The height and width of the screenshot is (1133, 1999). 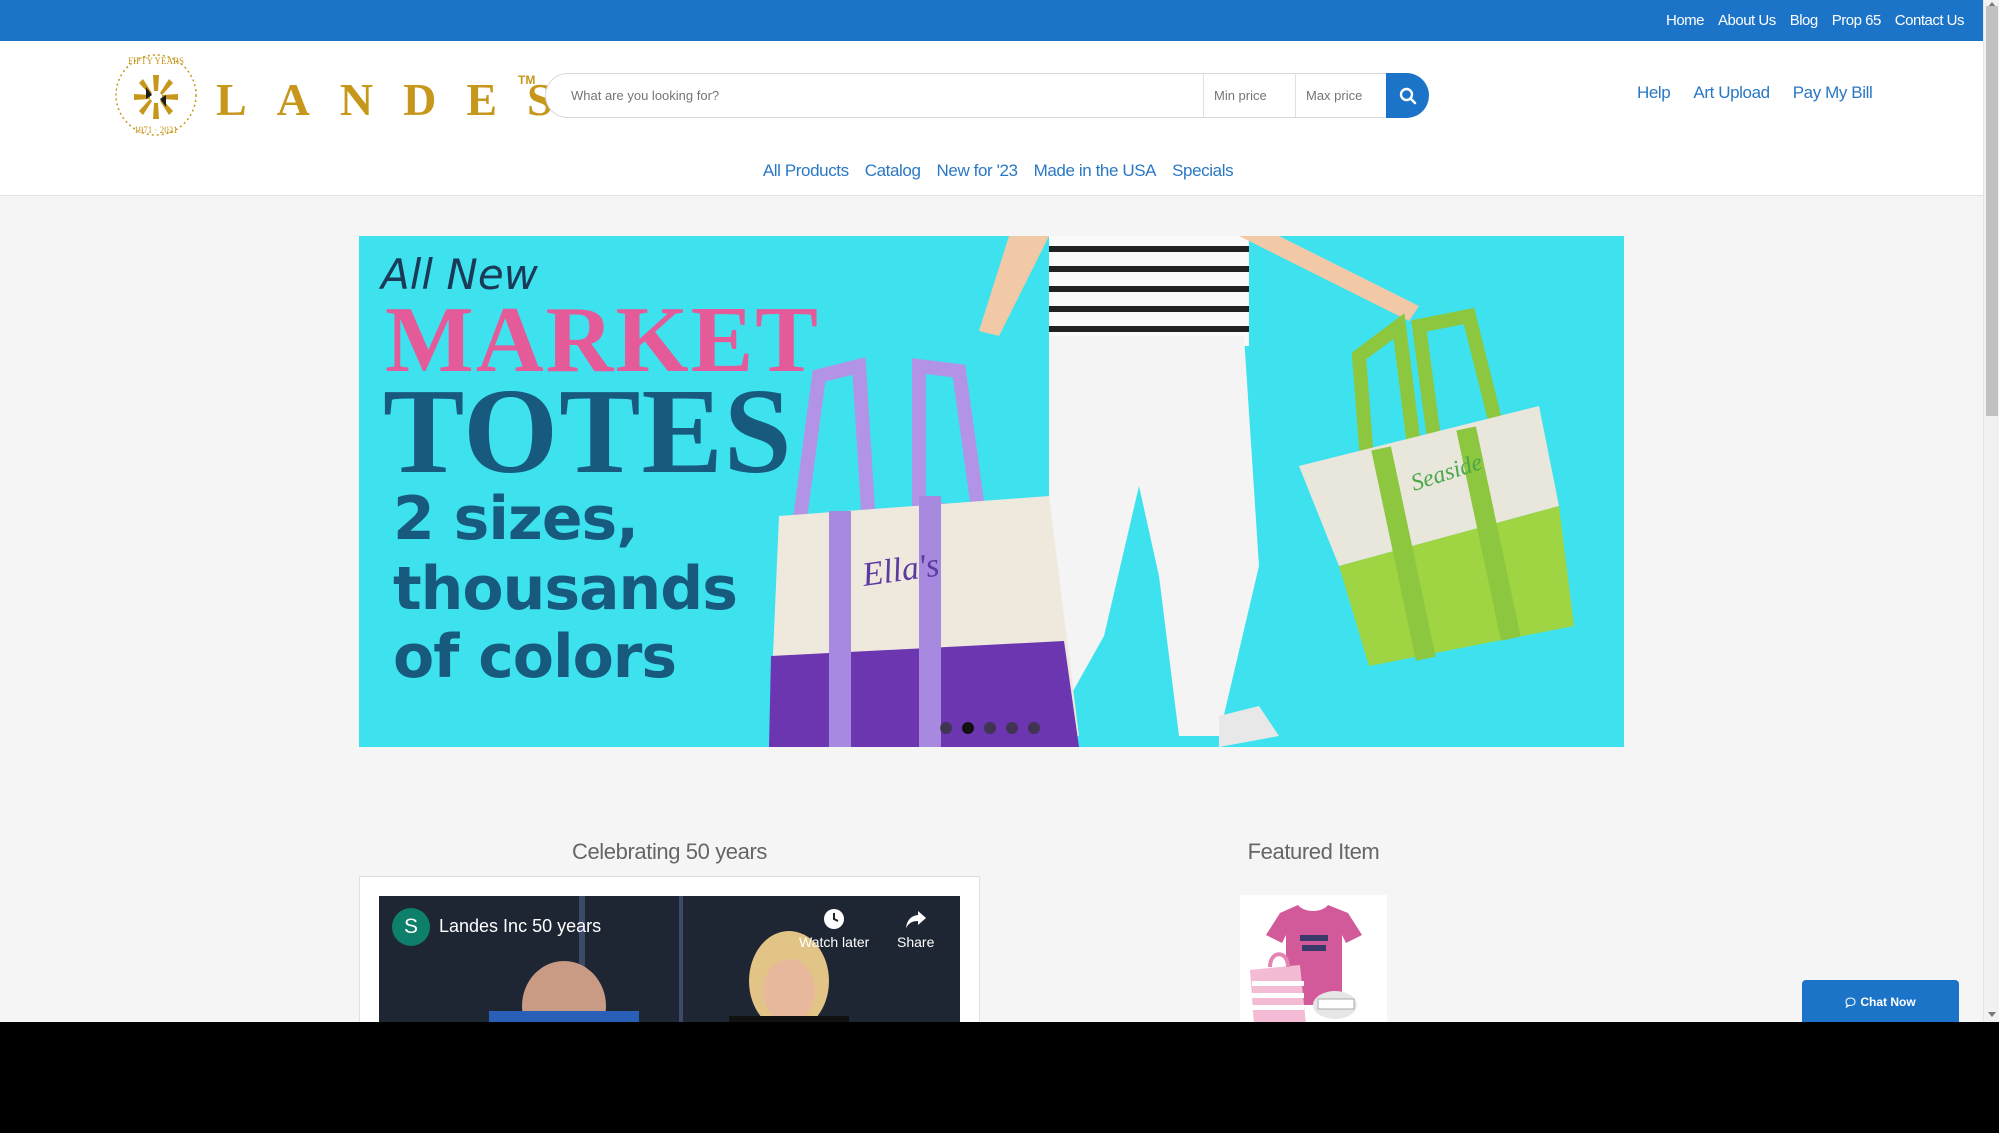 I want to click on channel-avatar: S, so click(x=411, y=927).